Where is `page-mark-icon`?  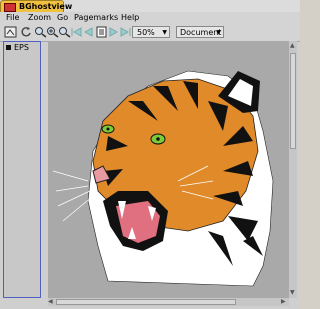
page-mark-icon is located at coordinates (8, 47).